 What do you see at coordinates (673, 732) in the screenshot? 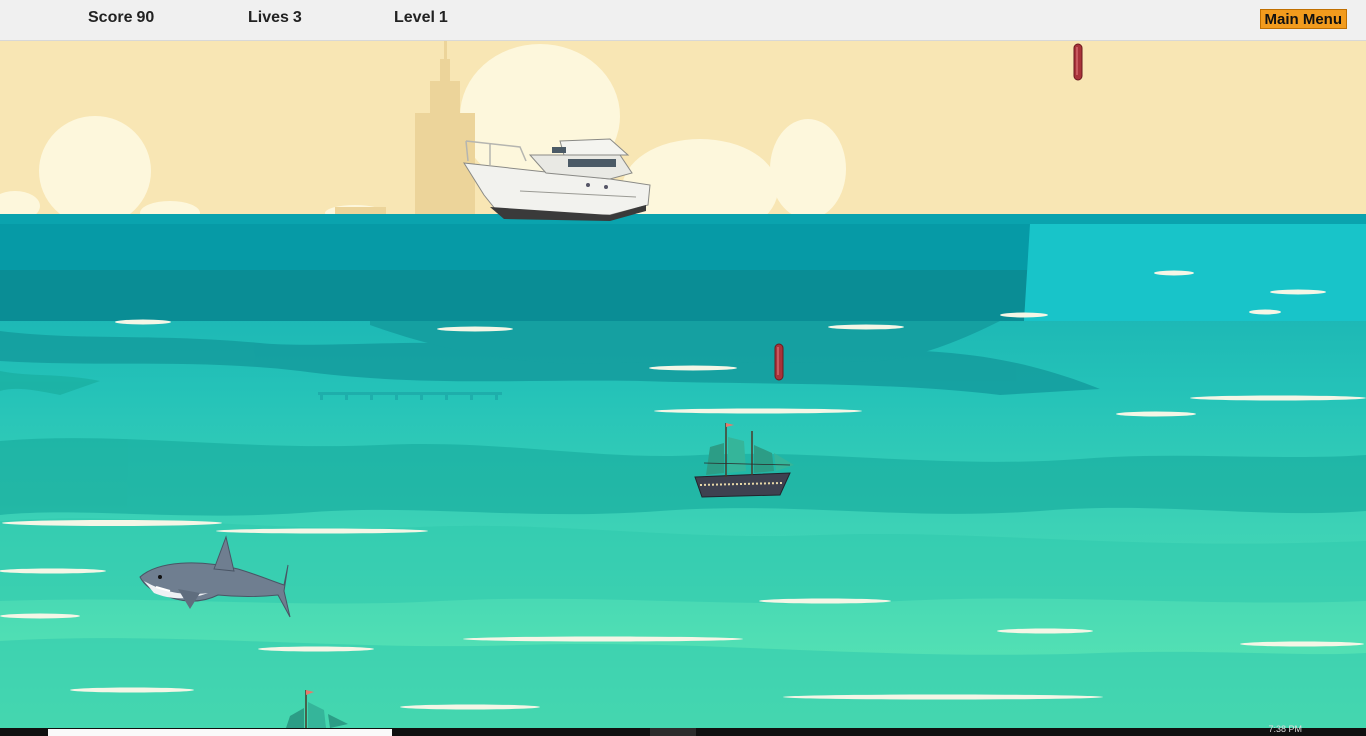
I see `taskbar-active-app` at bounding box center [673, 732].